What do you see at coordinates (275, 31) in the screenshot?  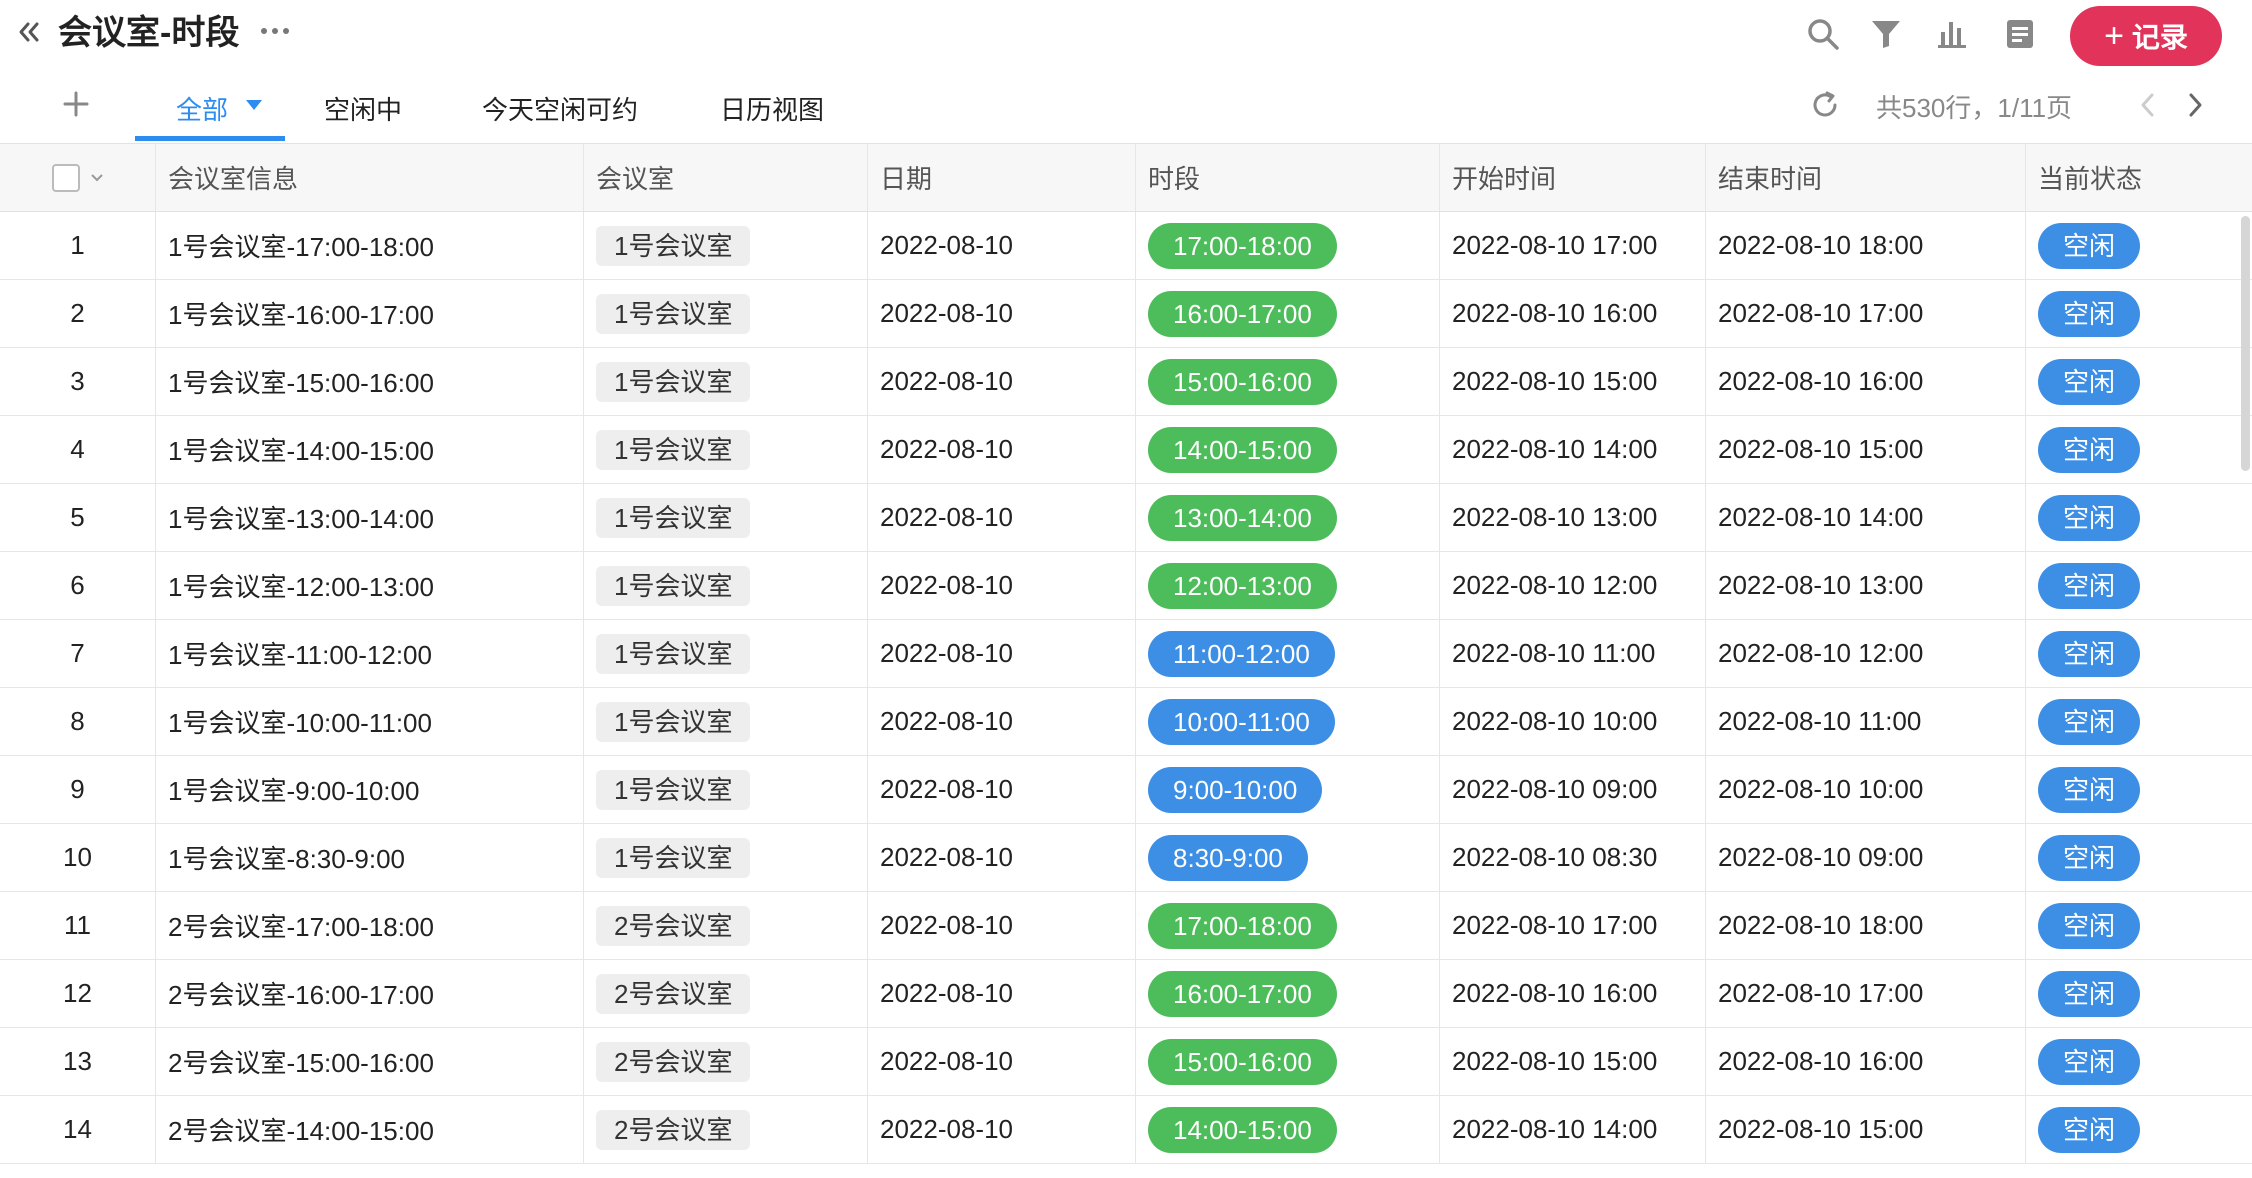 I see `more-dots-icon` at bounding box center [275, 31].